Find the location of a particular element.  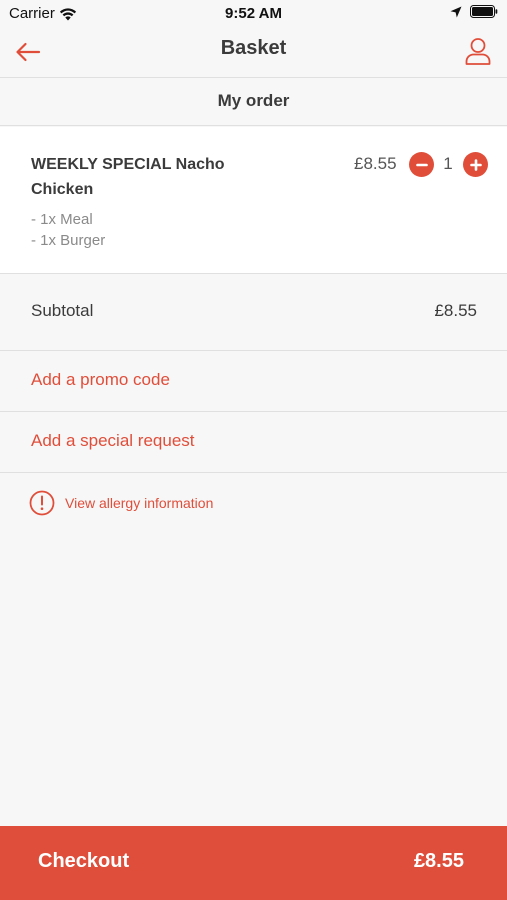

item-name: WEEKLY SPECIAL Nacho Chicken is located at coordinates (128, 177).